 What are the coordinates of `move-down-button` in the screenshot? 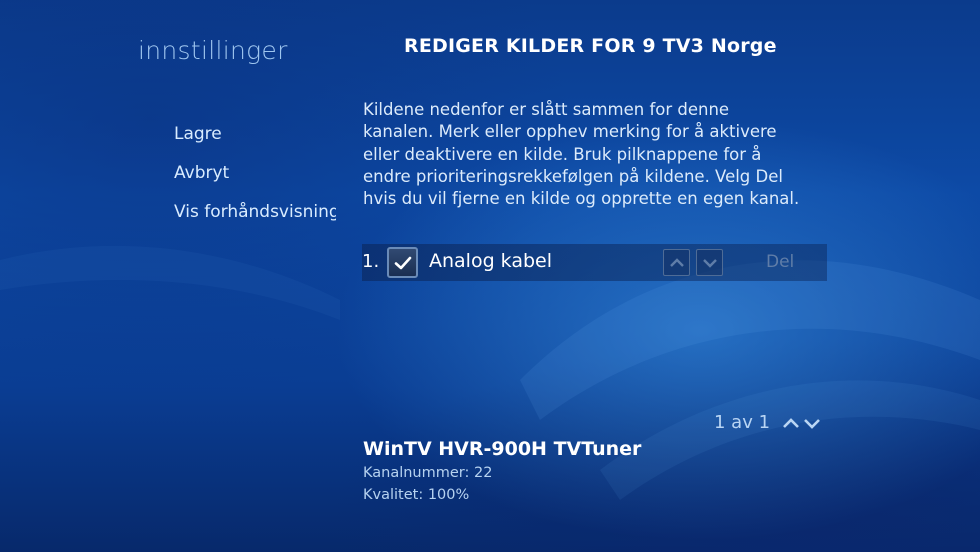 It's located at (709, 262).